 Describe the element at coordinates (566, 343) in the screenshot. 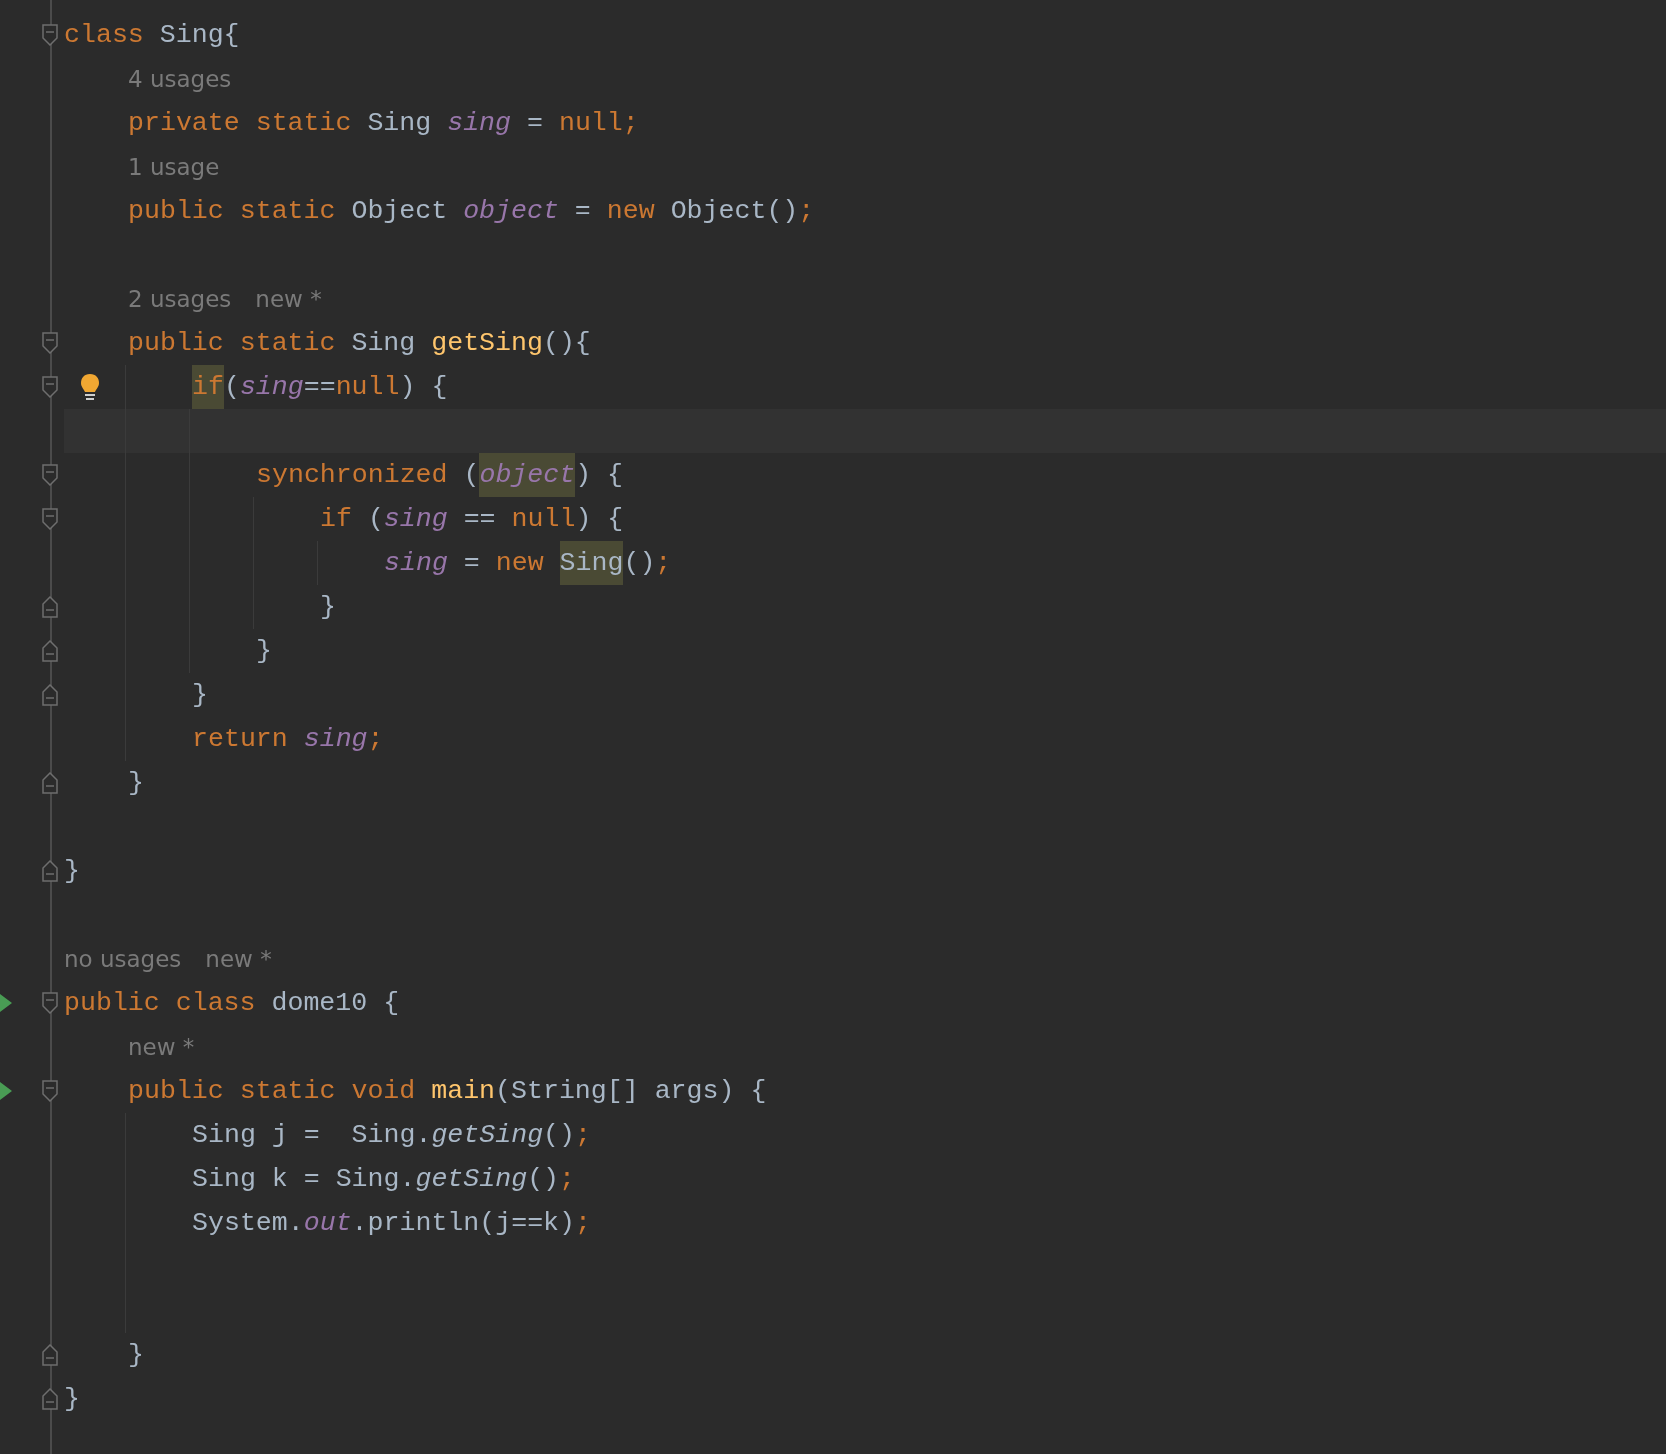

I see `code-token: (){` at that location.